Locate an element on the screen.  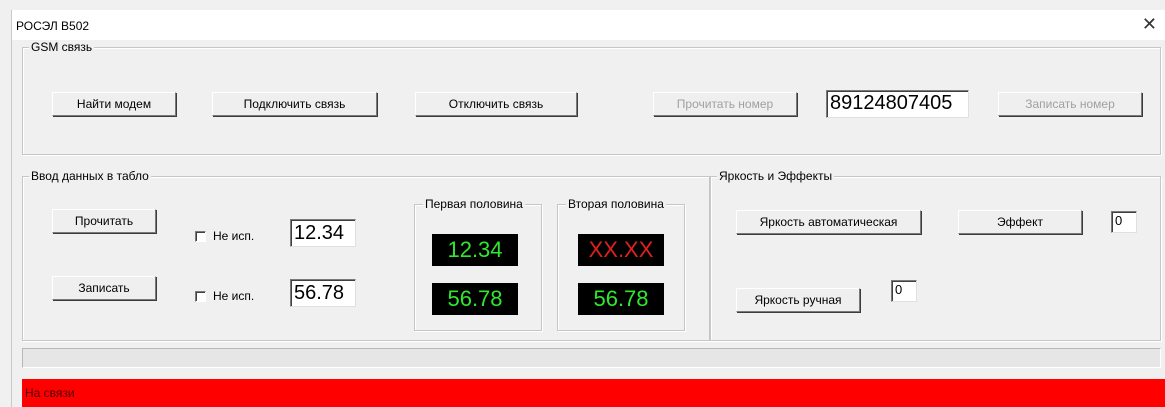
value-field-1: 12.34 is located at coordinates (323, 233).